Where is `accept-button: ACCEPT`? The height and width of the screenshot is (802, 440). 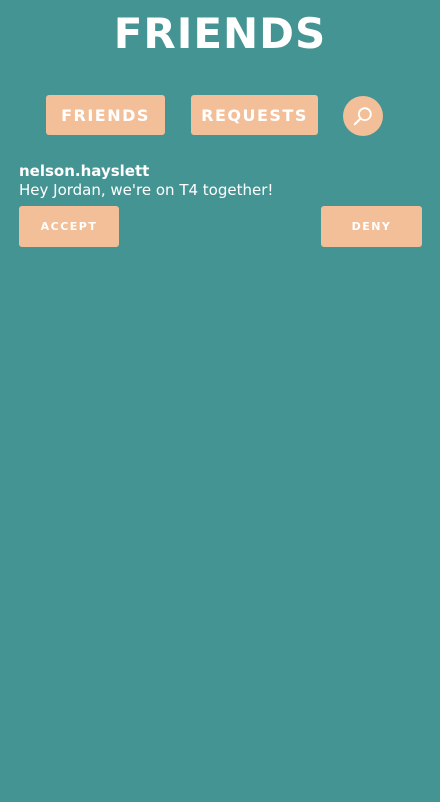 accept-button: ACCEPT is located at coordinates (69, 226).